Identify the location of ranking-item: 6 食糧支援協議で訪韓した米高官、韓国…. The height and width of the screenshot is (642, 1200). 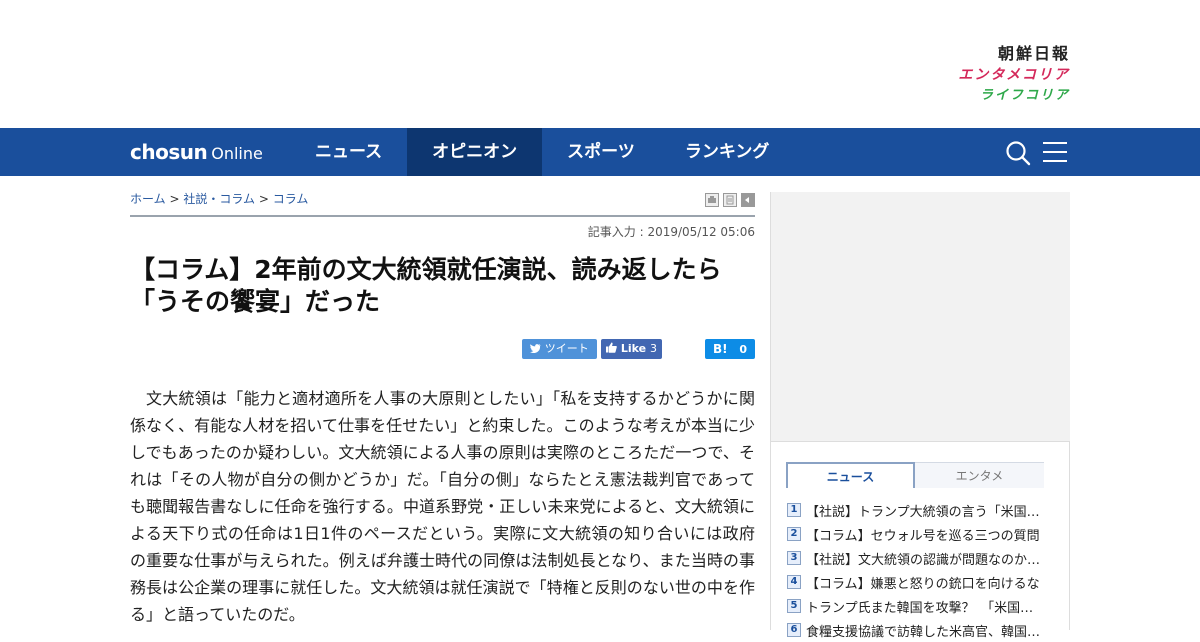
(917, 630).